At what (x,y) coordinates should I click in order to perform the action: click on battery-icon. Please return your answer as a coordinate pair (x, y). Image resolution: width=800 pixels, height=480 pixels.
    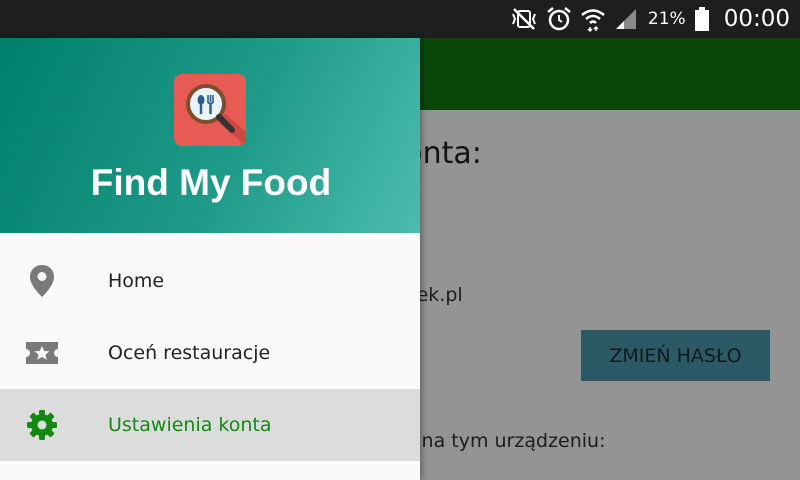
    Looking at the image, I should click on (702, 19).